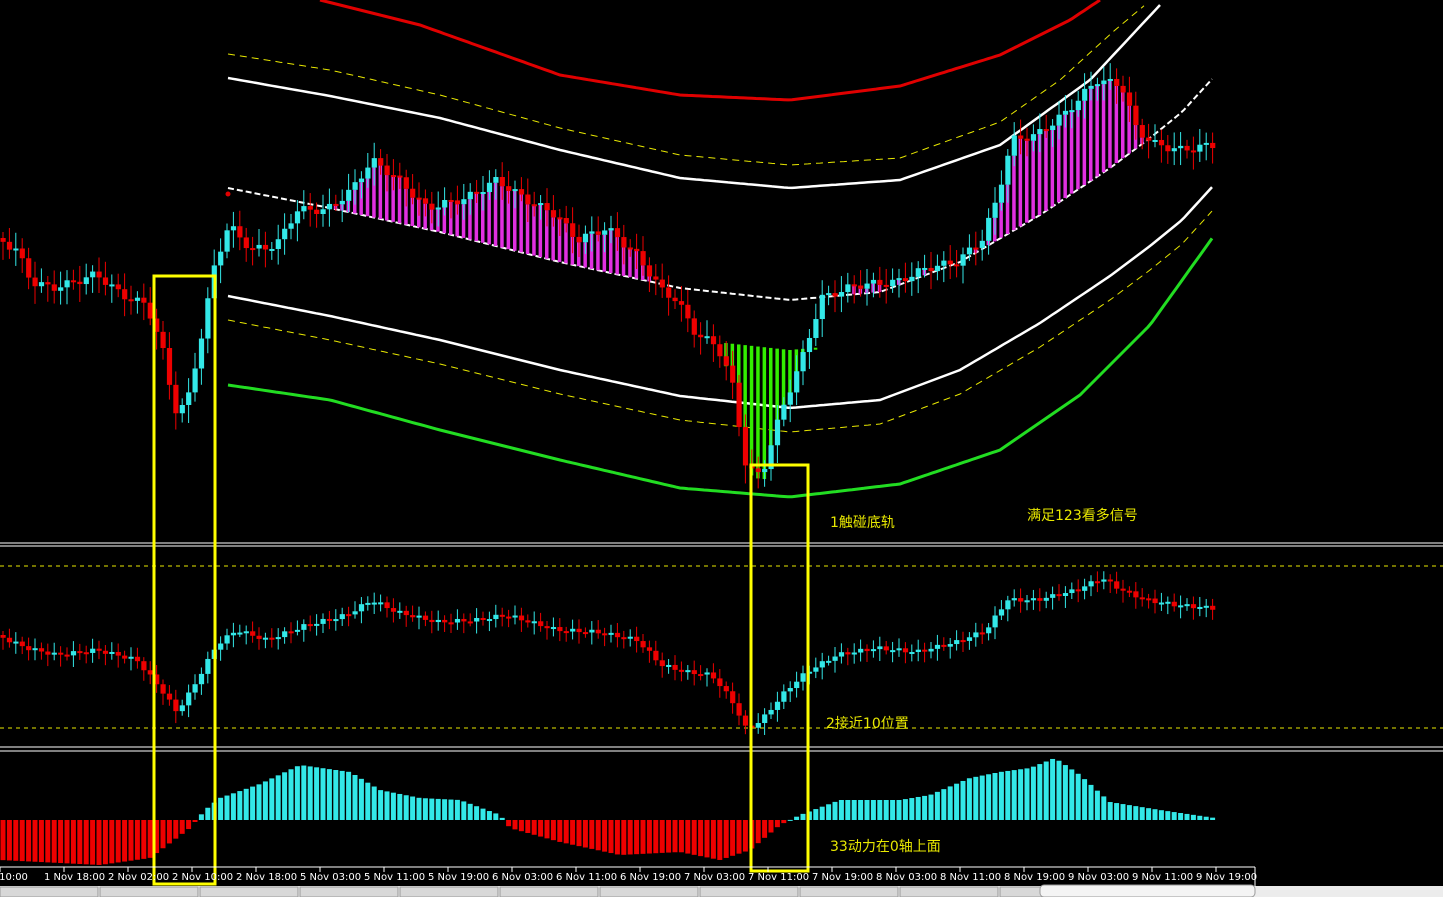  Describe the element at coordinates (586, 877) in the screenshot. I see `axis-tick-label: 6 Nov 11:00` at that location.